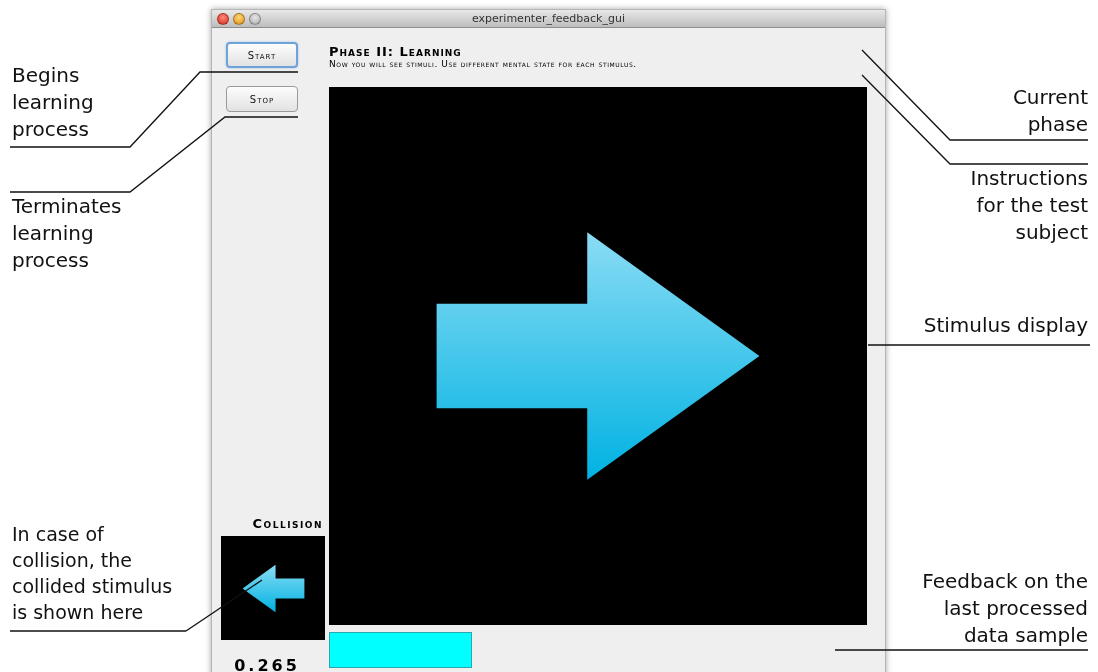 The image size is (1098, 672). What do you see at coordinates (239, 18) in the screenshot?
I see `minimize-button` at bounding box center [239, 18].